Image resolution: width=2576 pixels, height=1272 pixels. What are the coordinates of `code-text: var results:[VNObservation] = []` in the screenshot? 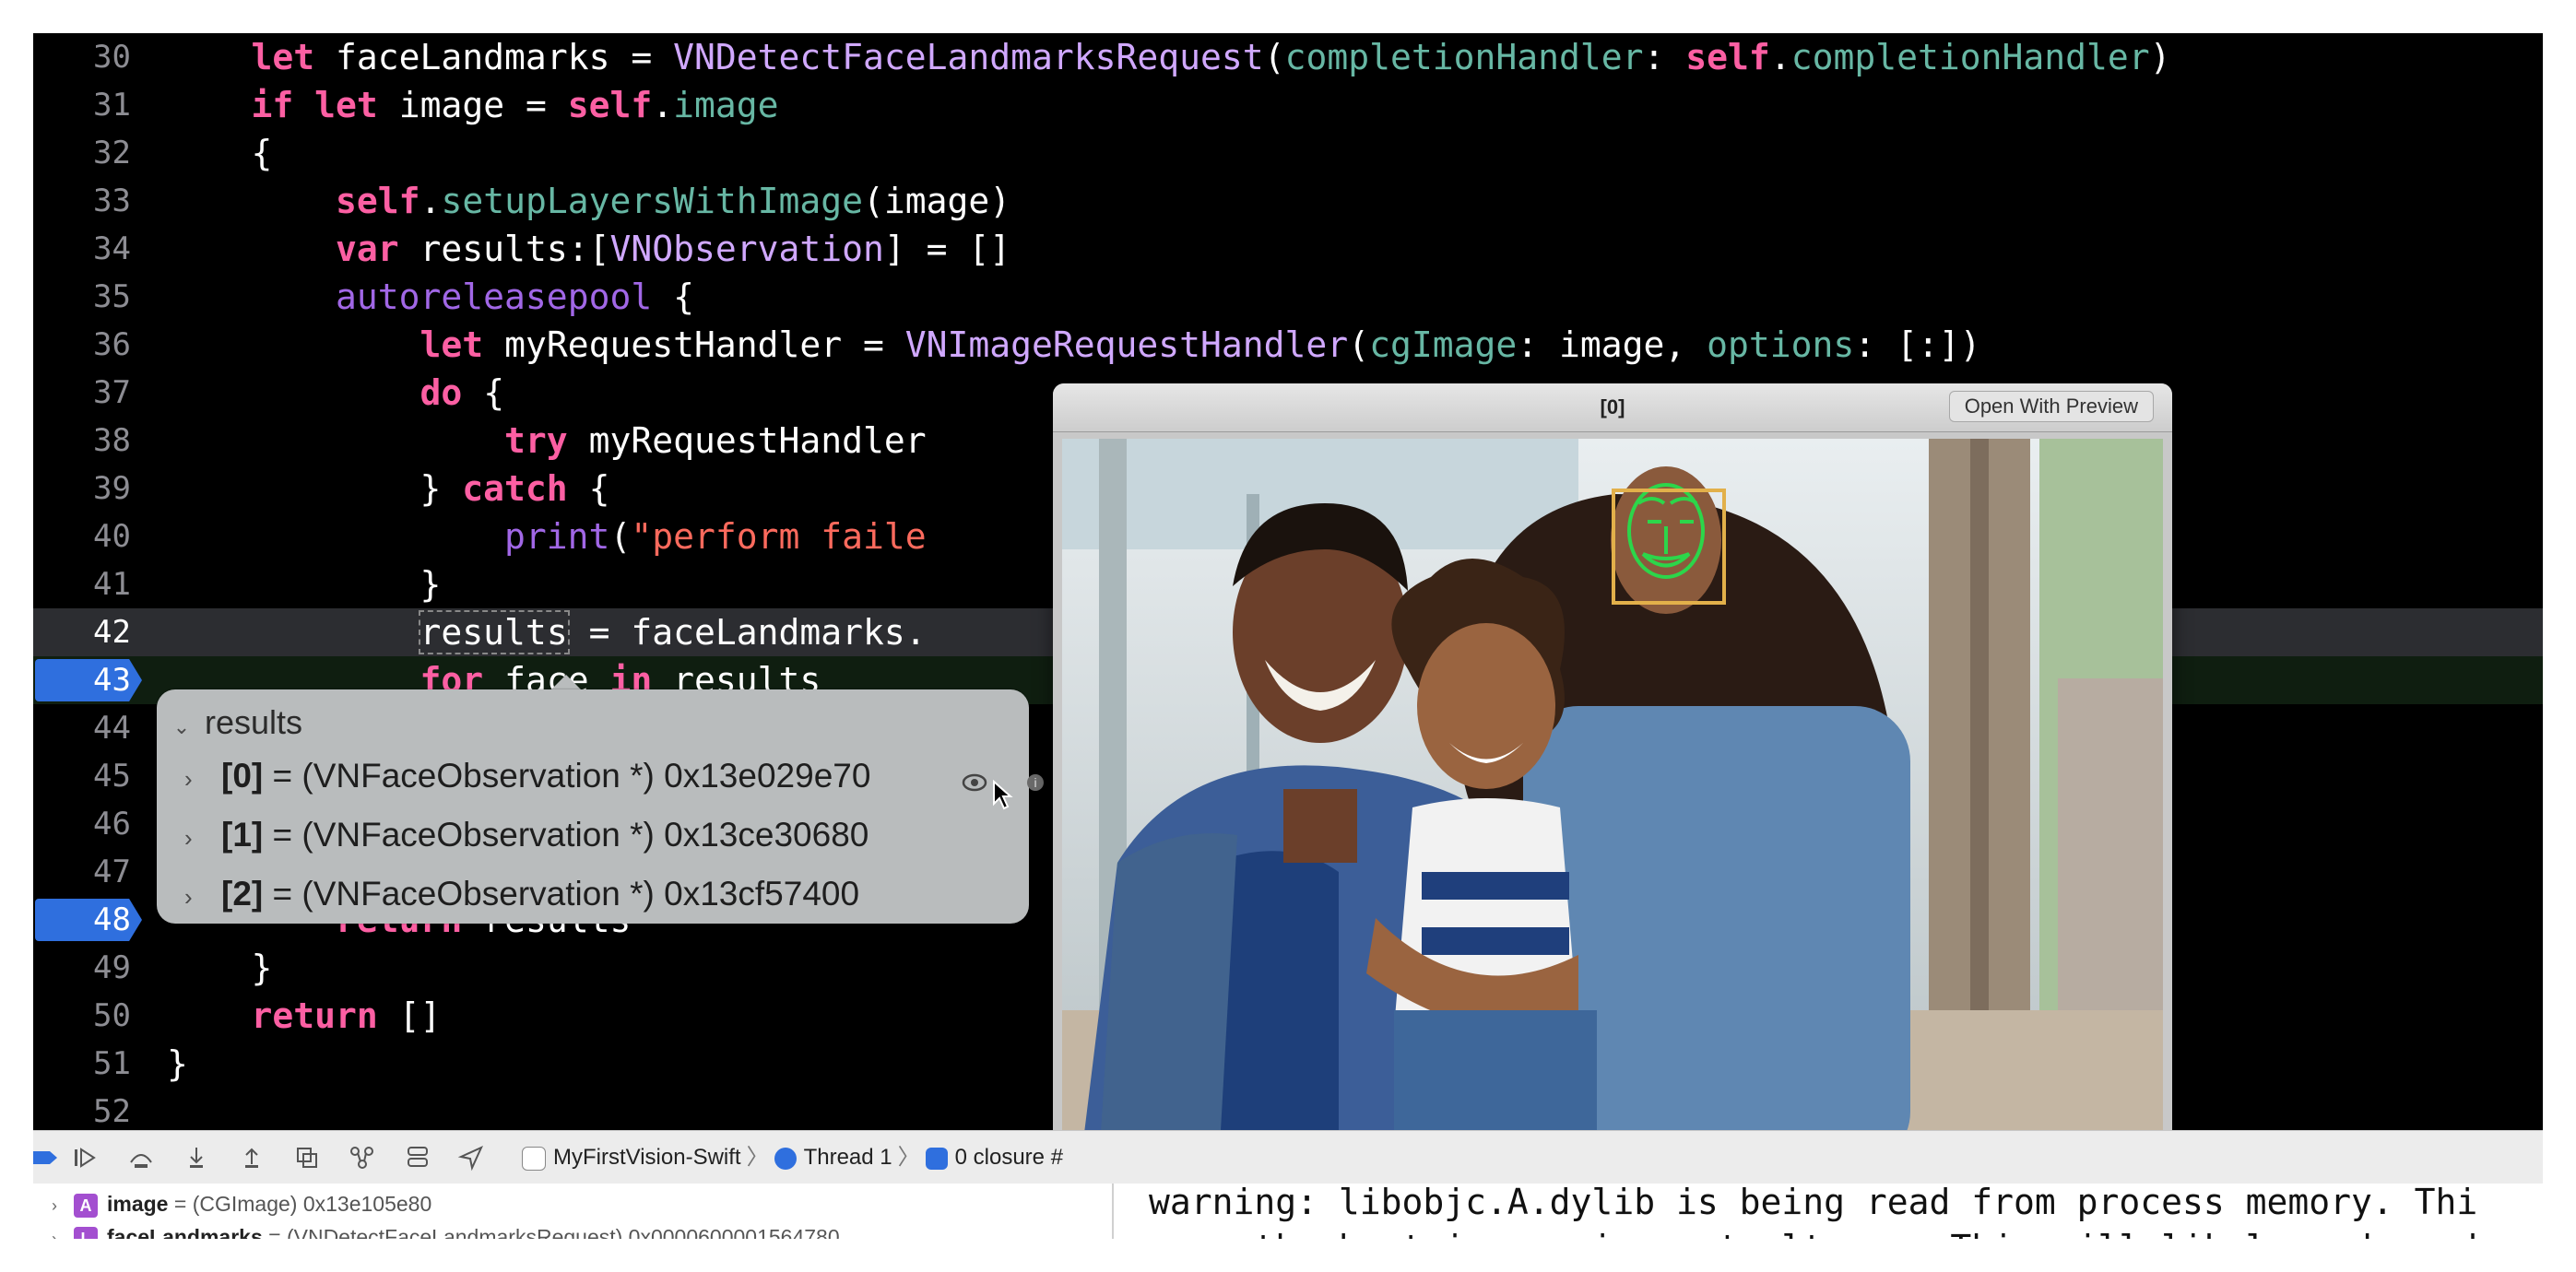 It's located at (588, 249).